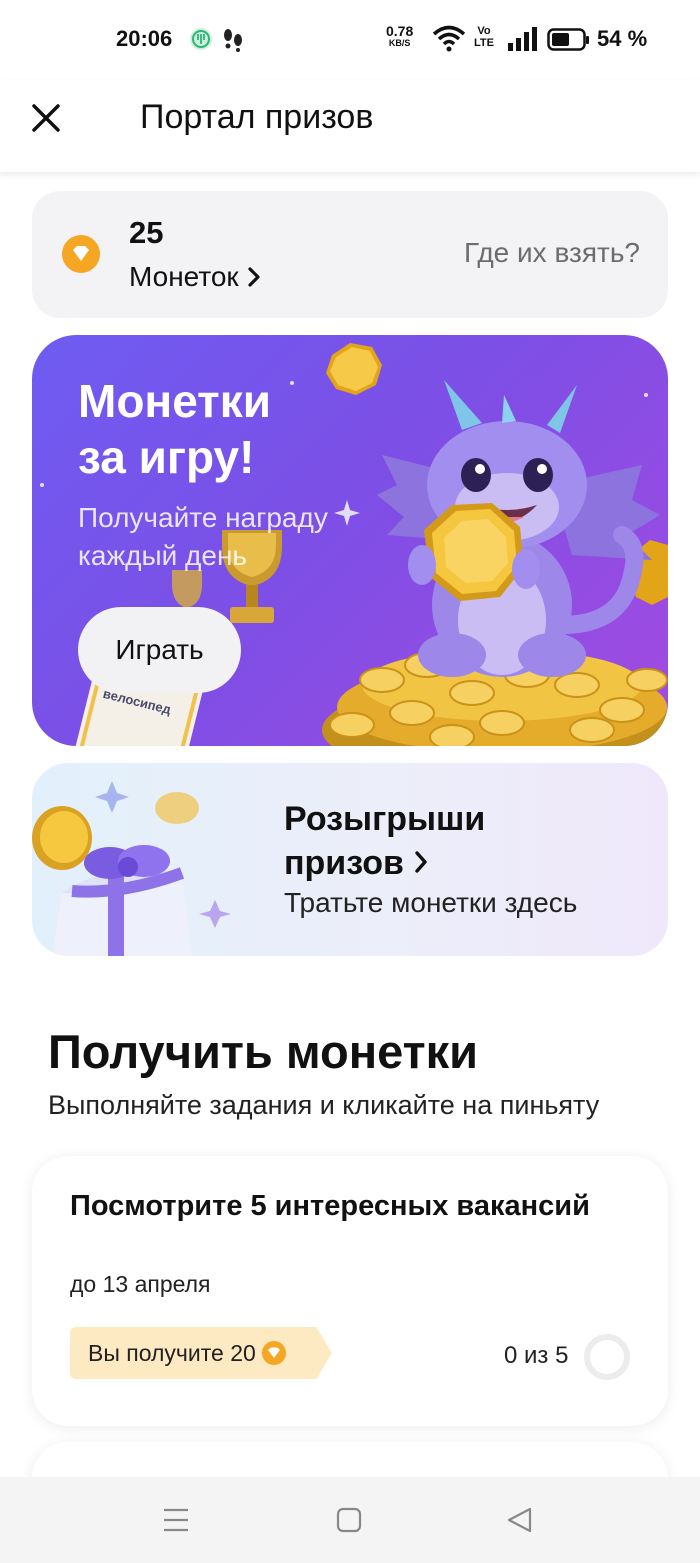  I want to click on back-button, so click(520, 1522).